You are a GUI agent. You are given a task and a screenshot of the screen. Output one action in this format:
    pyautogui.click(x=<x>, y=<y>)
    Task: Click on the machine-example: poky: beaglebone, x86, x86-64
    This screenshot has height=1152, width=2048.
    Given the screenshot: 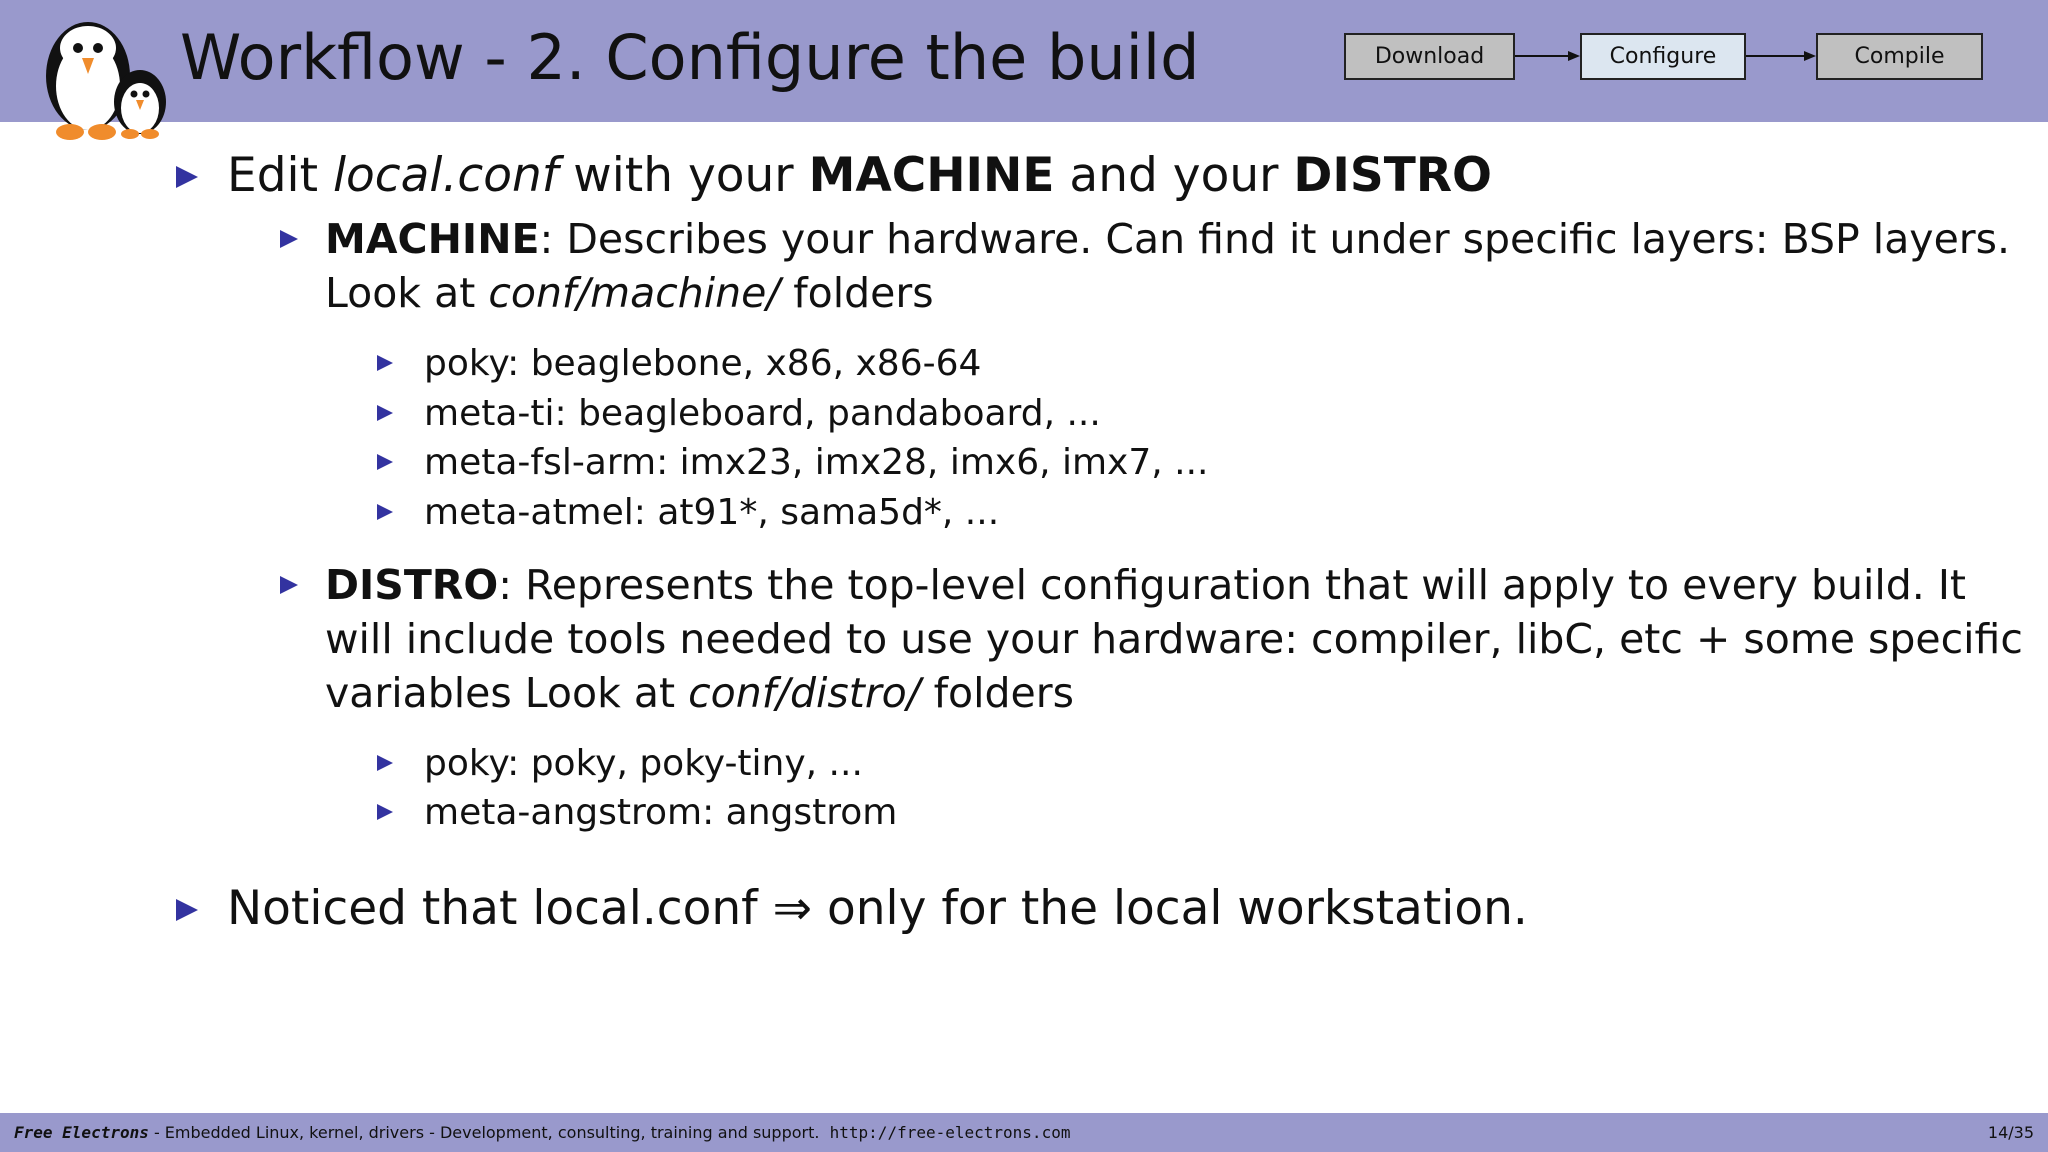 What is the action you would take?
    pyautogui.click(x=703, y=363)
    